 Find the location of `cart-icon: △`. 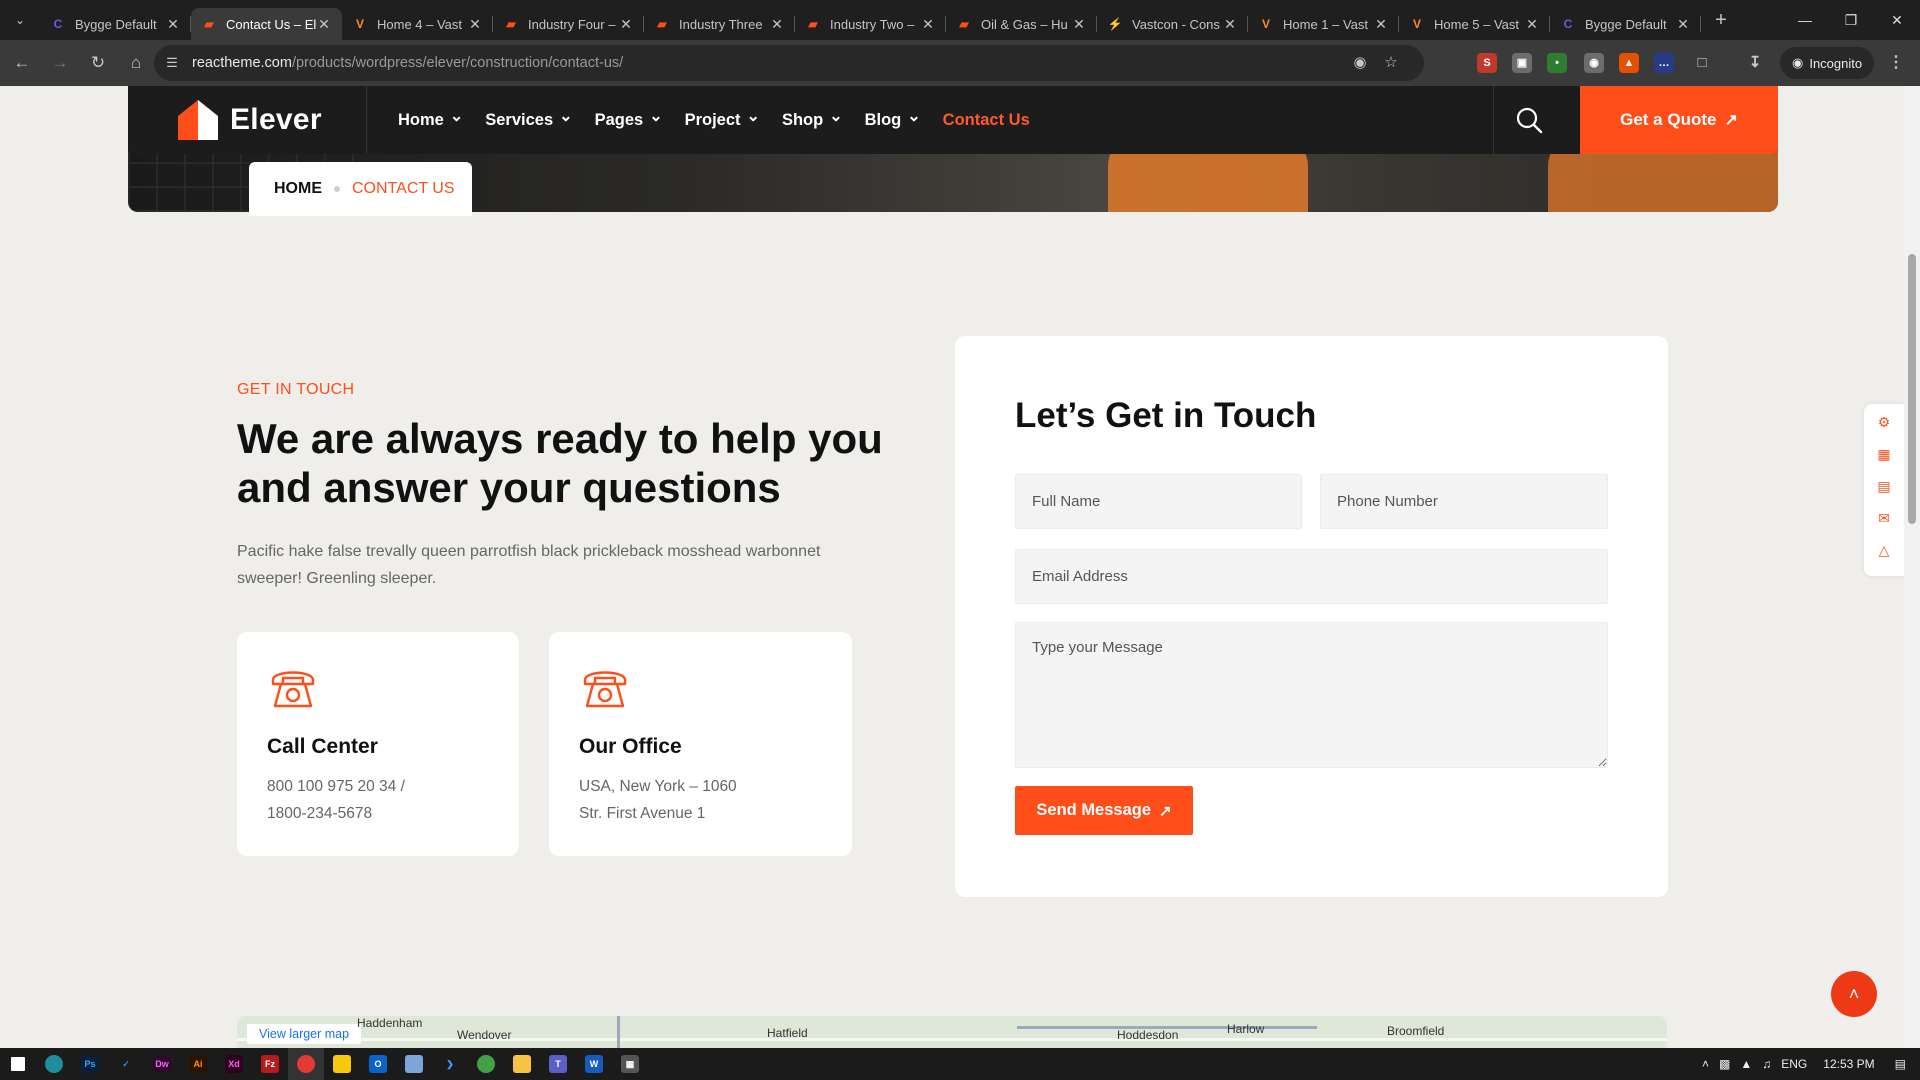

cart-icon: △ is located at coordinates (1884, 550).